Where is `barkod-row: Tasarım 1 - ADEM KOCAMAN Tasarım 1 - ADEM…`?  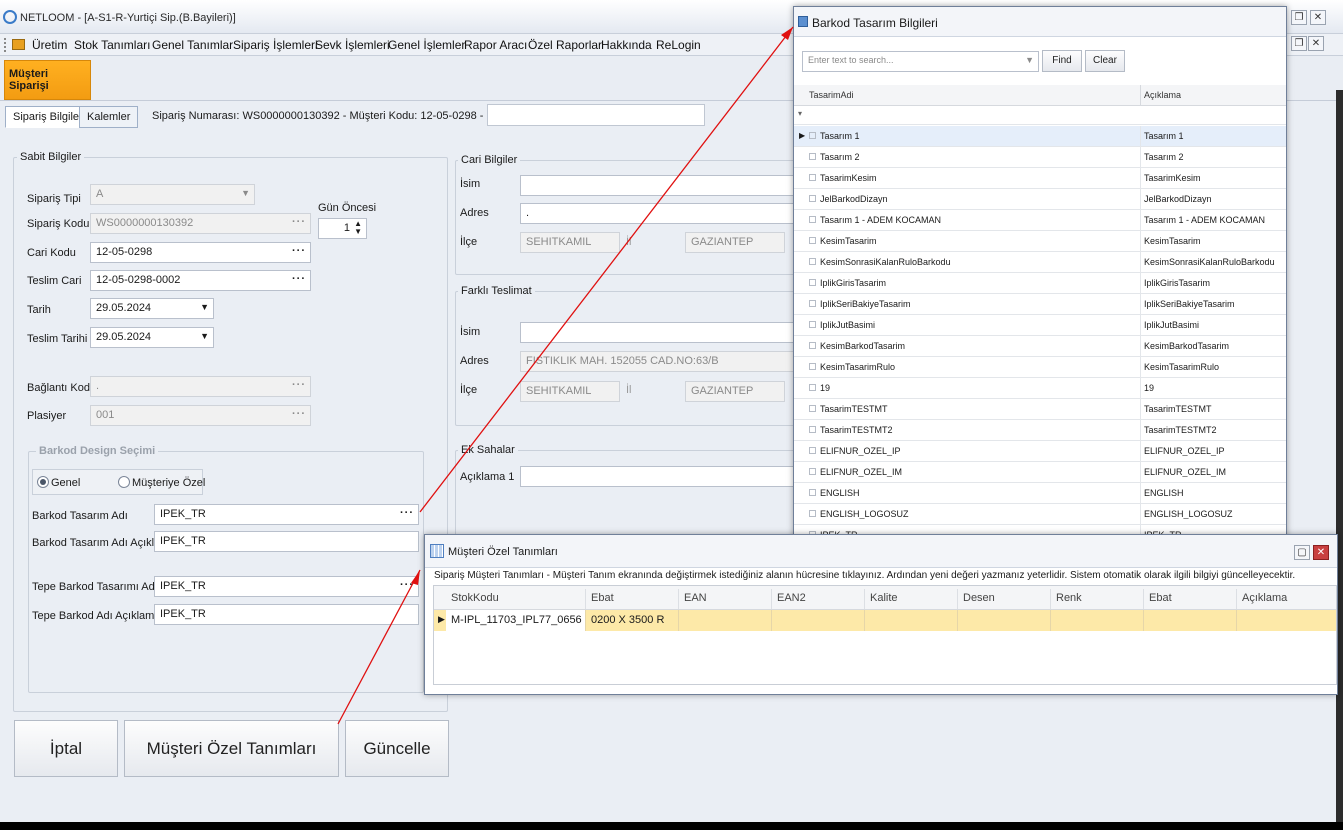 barkod-row: Tasarım 1 - ADEM KOCAMAN Tasarım 1 - ADEM… is located at coordinates (1040, 220).